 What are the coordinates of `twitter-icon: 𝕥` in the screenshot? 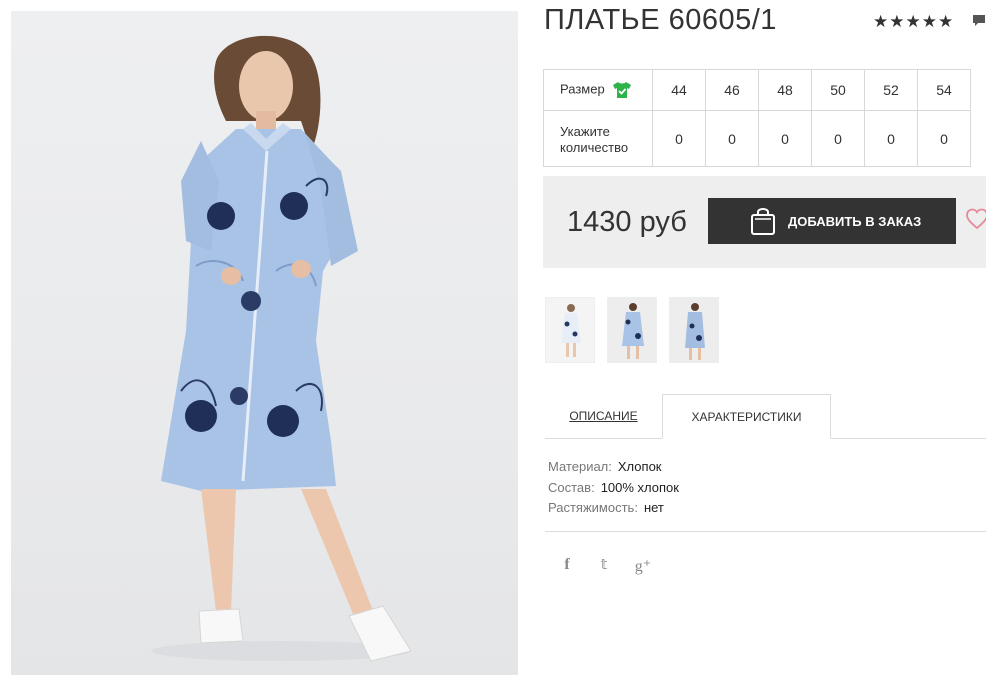 It's located at (604, 566).